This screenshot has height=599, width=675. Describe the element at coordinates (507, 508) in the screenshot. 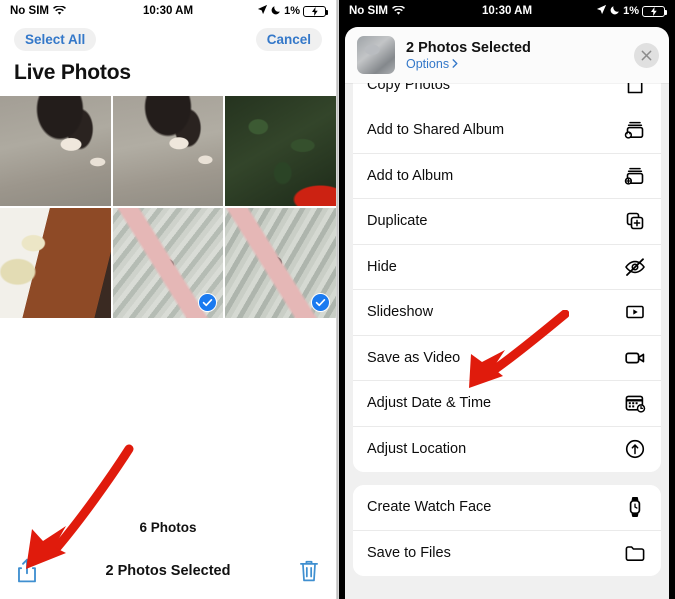

I see `menu-item-create-watch-face: Create Watch Face` at that location.